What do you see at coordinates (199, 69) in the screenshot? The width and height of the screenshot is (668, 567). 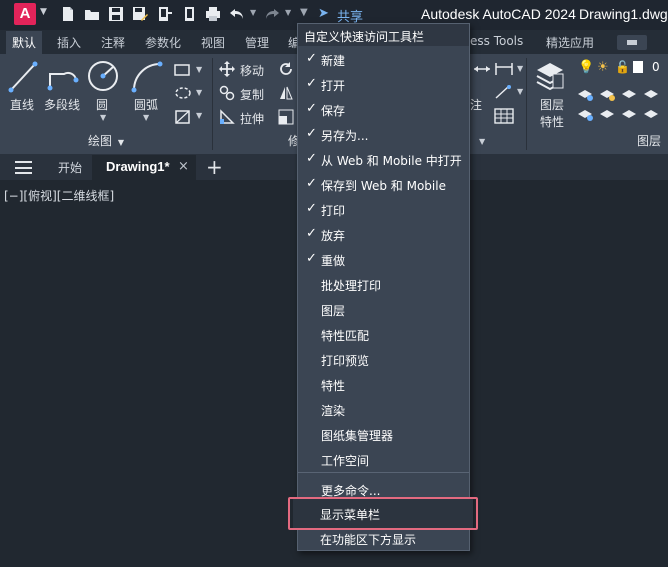 I see `rectangle-chevron-icon: ▼` at bounding box center [199, 69].